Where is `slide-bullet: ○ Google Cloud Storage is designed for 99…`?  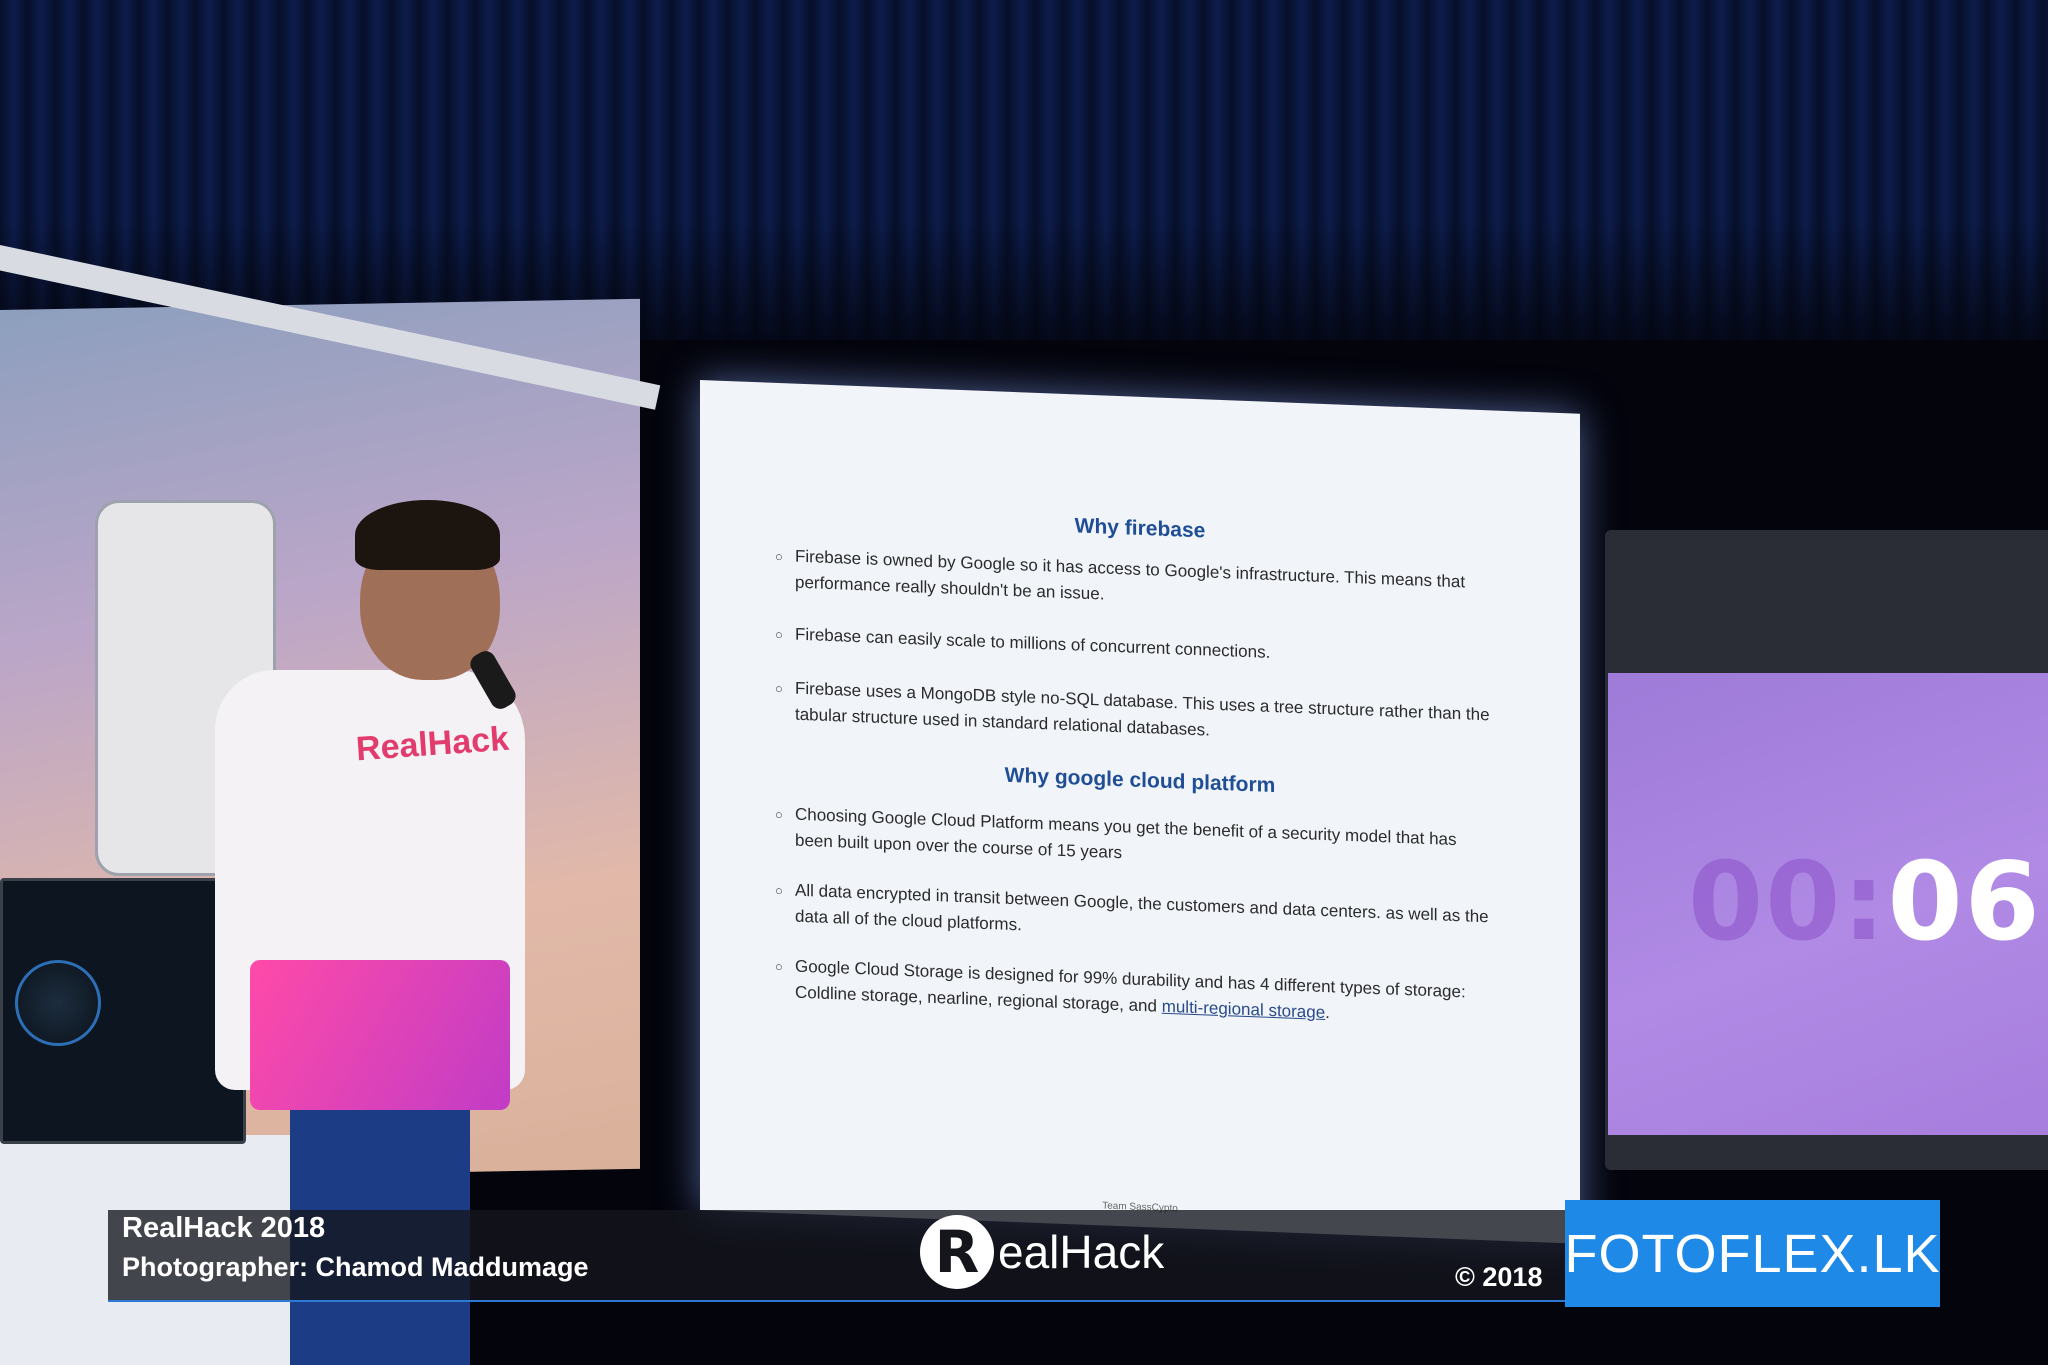 slide-bullet: ○ Google Cloud Storage is designed for 99… is located at coordinates (1120, 989).